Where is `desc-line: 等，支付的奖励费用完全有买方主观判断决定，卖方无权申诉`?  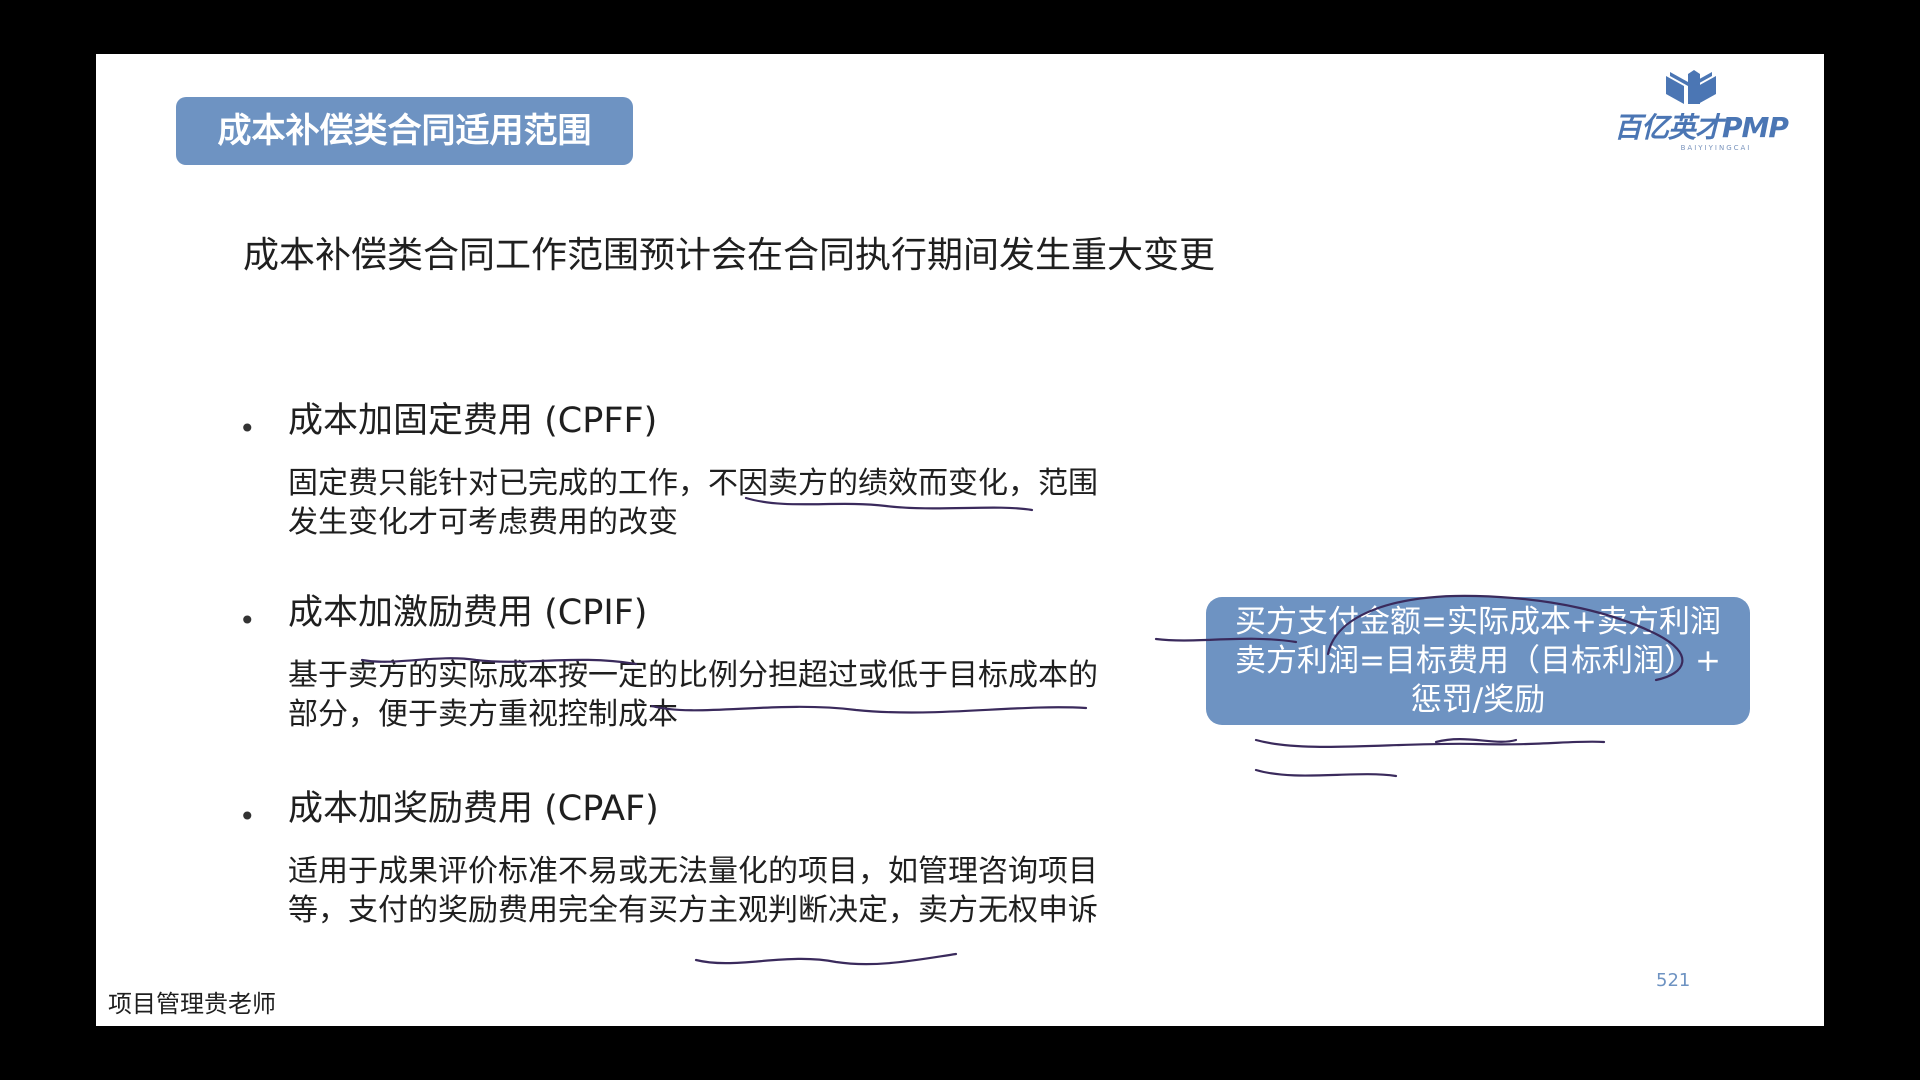 desc-line: 等，支付的奖励费用完全有买方主观判断决定，卖方无权申诉 is located at coordinates (693, 910).